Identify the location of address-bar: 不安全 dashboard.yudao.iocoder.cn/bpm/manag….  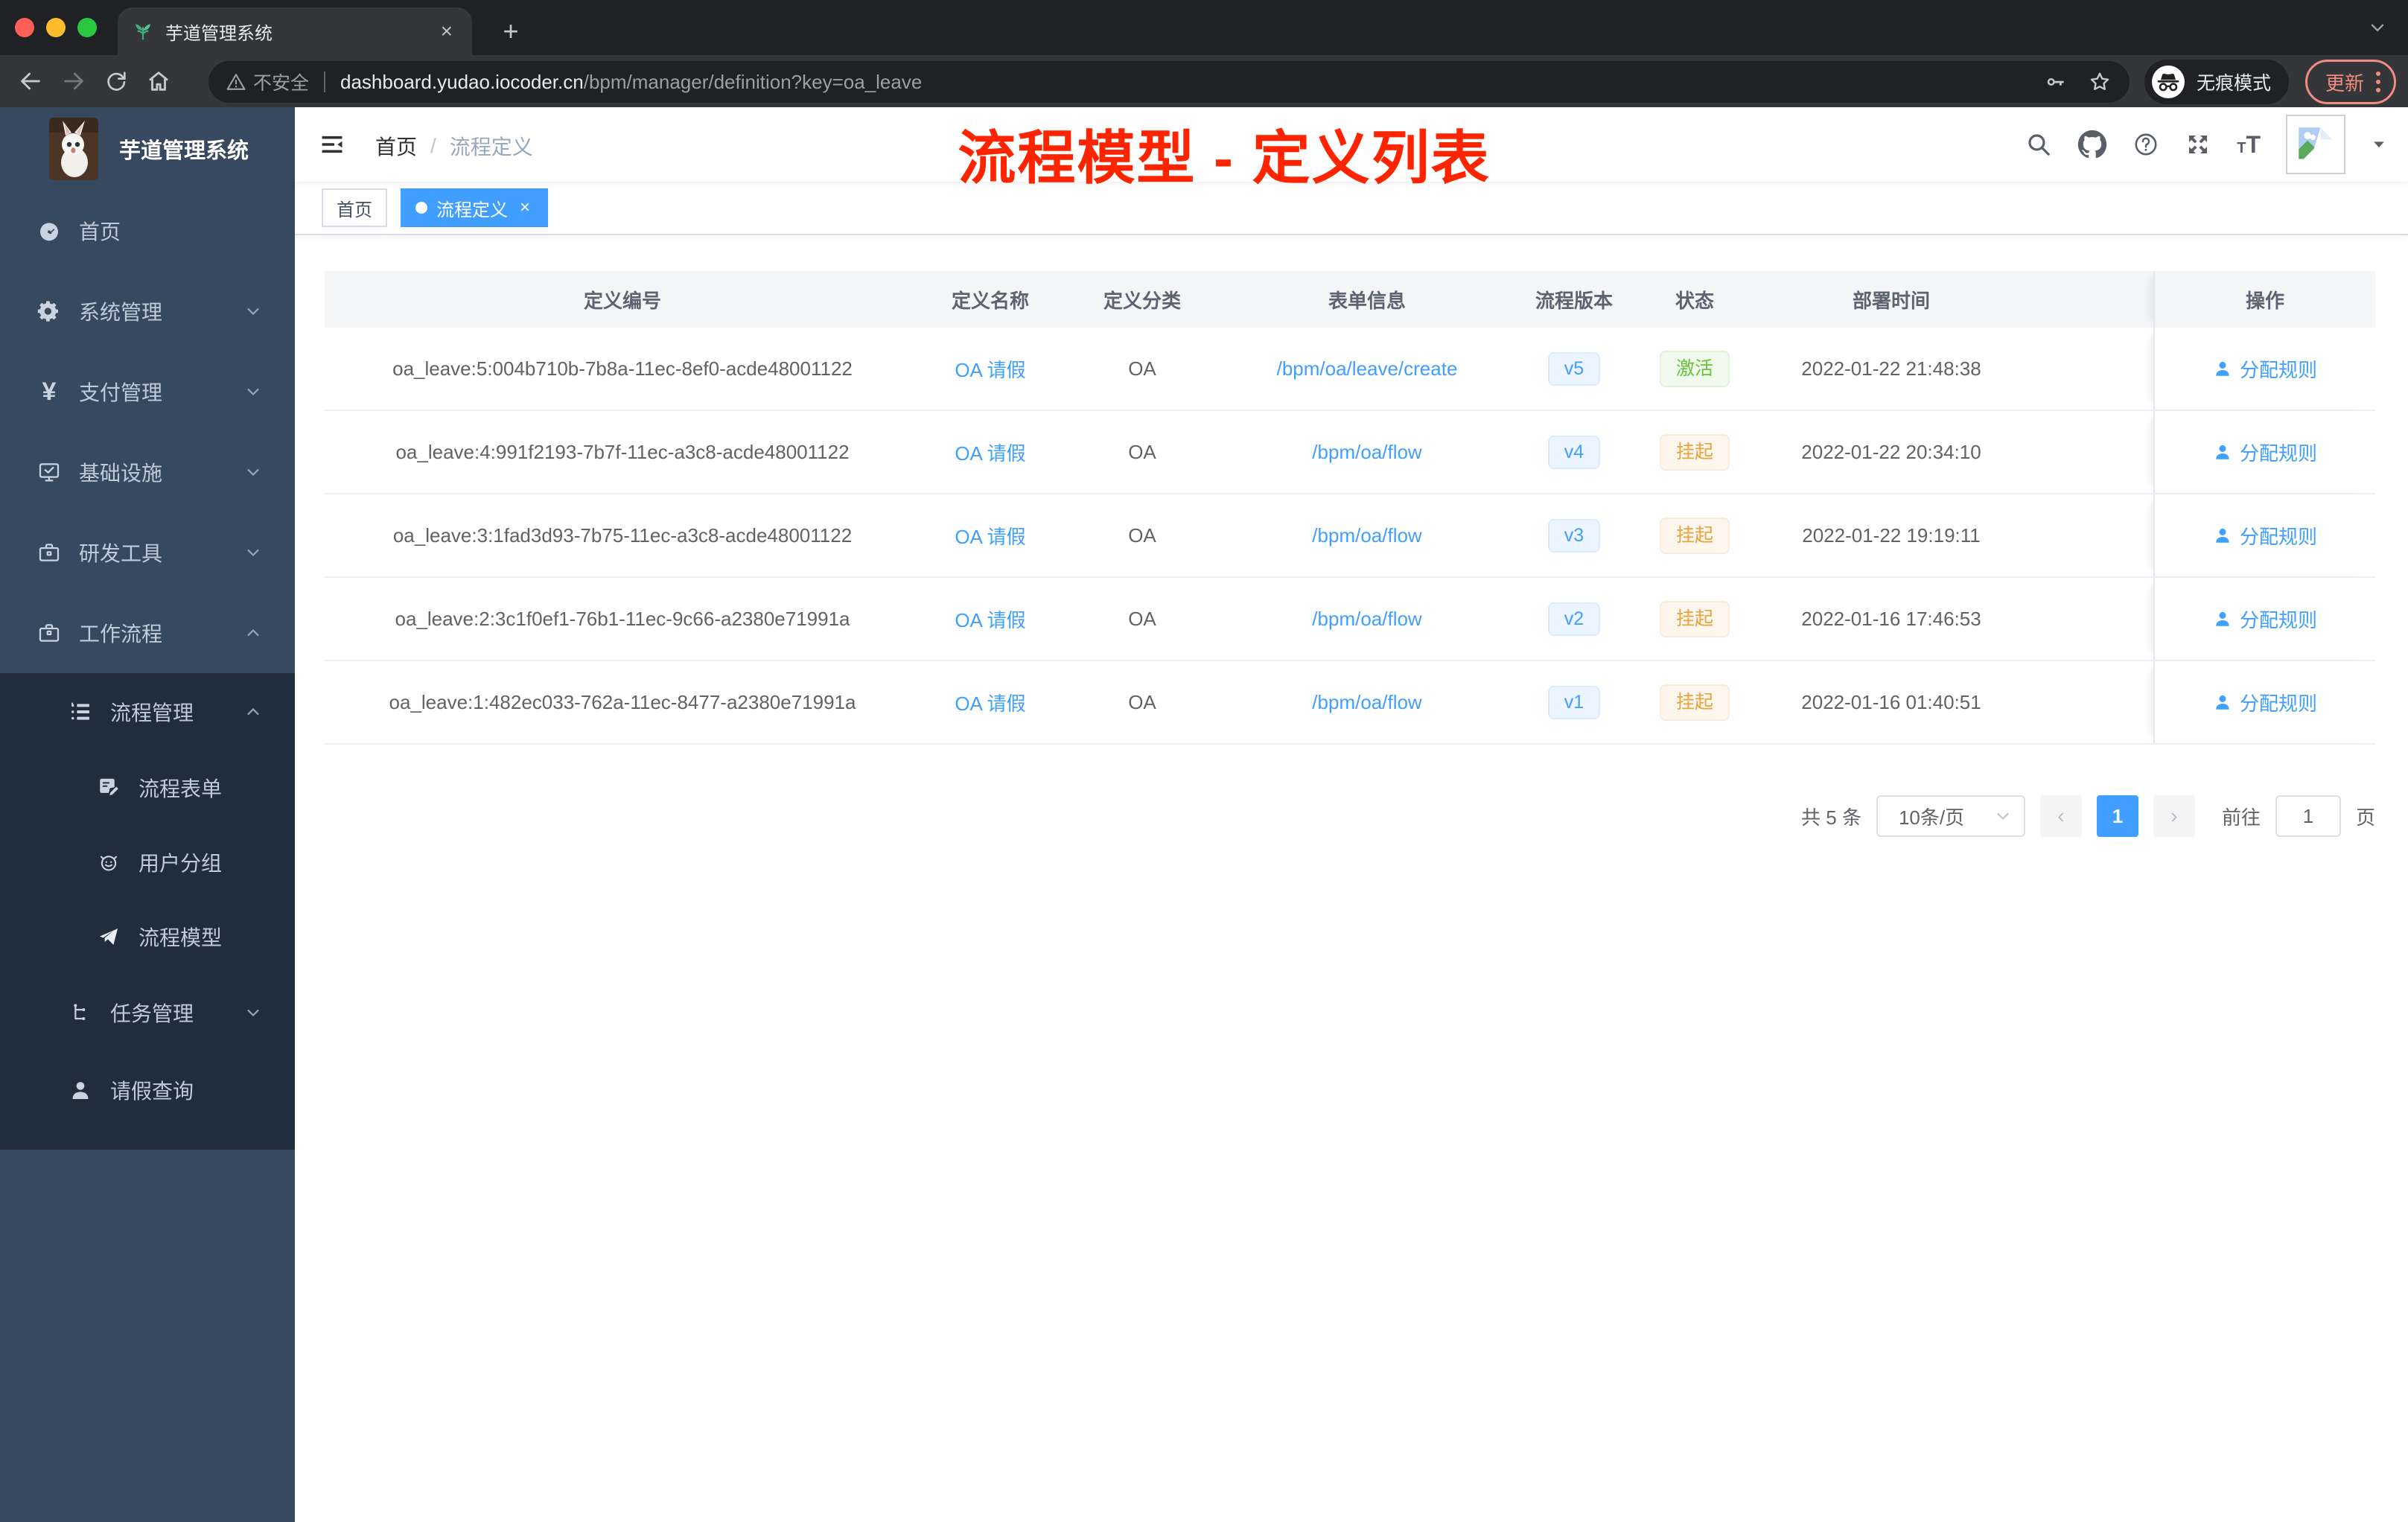
(1169, 82).